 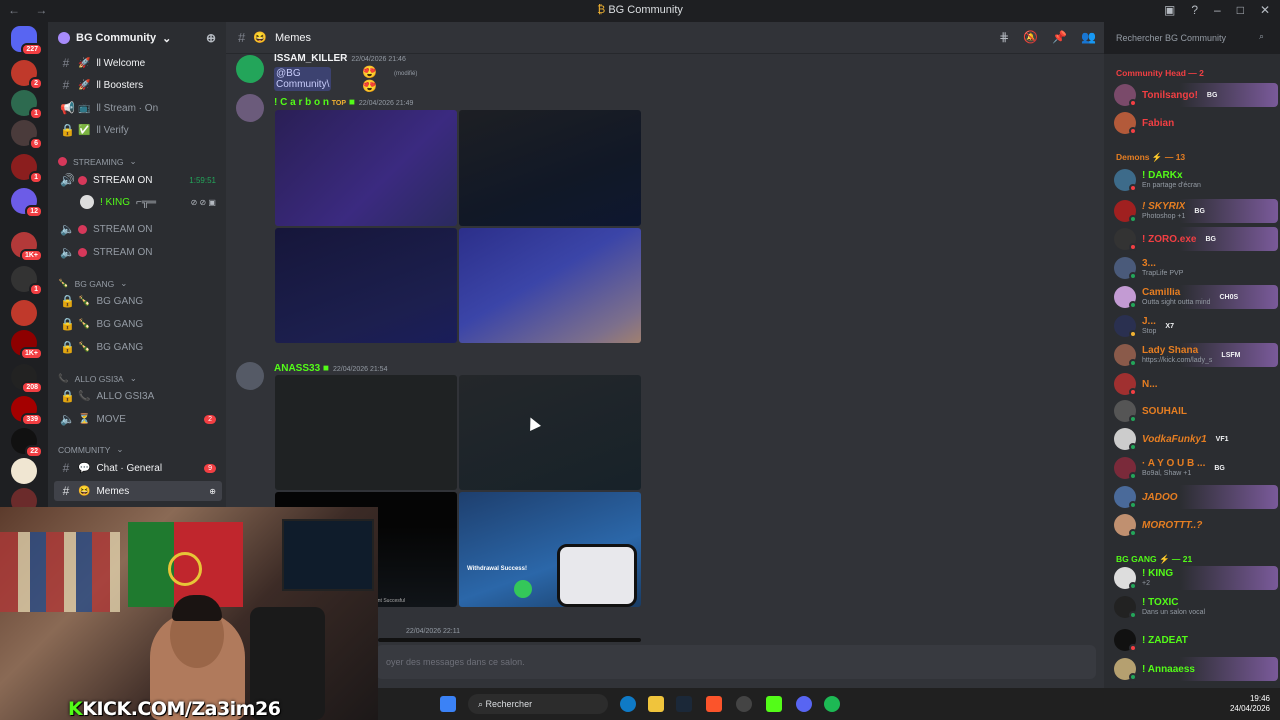 What do you see at coordinates (832, 704) in the screenshot?
I see `spotify-icon` at bounding box center [832, 704].